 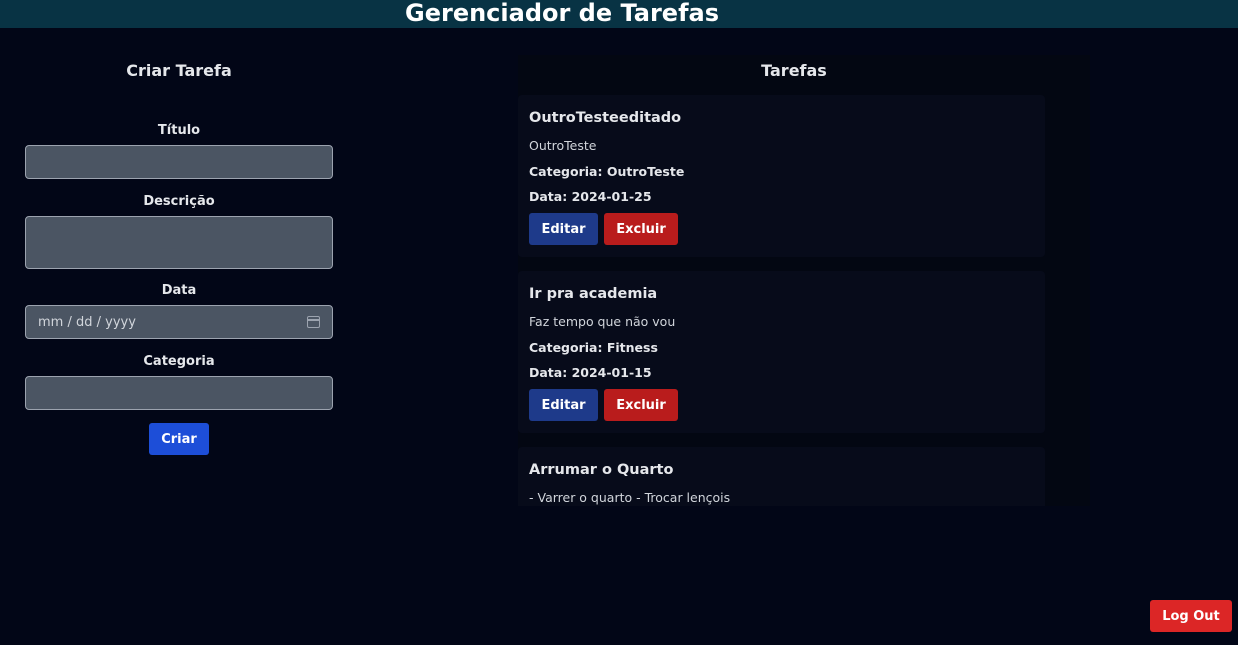 I want to click on task-description: - Varrer o quarto - Trocar lençois, so click(x=630, y=497).